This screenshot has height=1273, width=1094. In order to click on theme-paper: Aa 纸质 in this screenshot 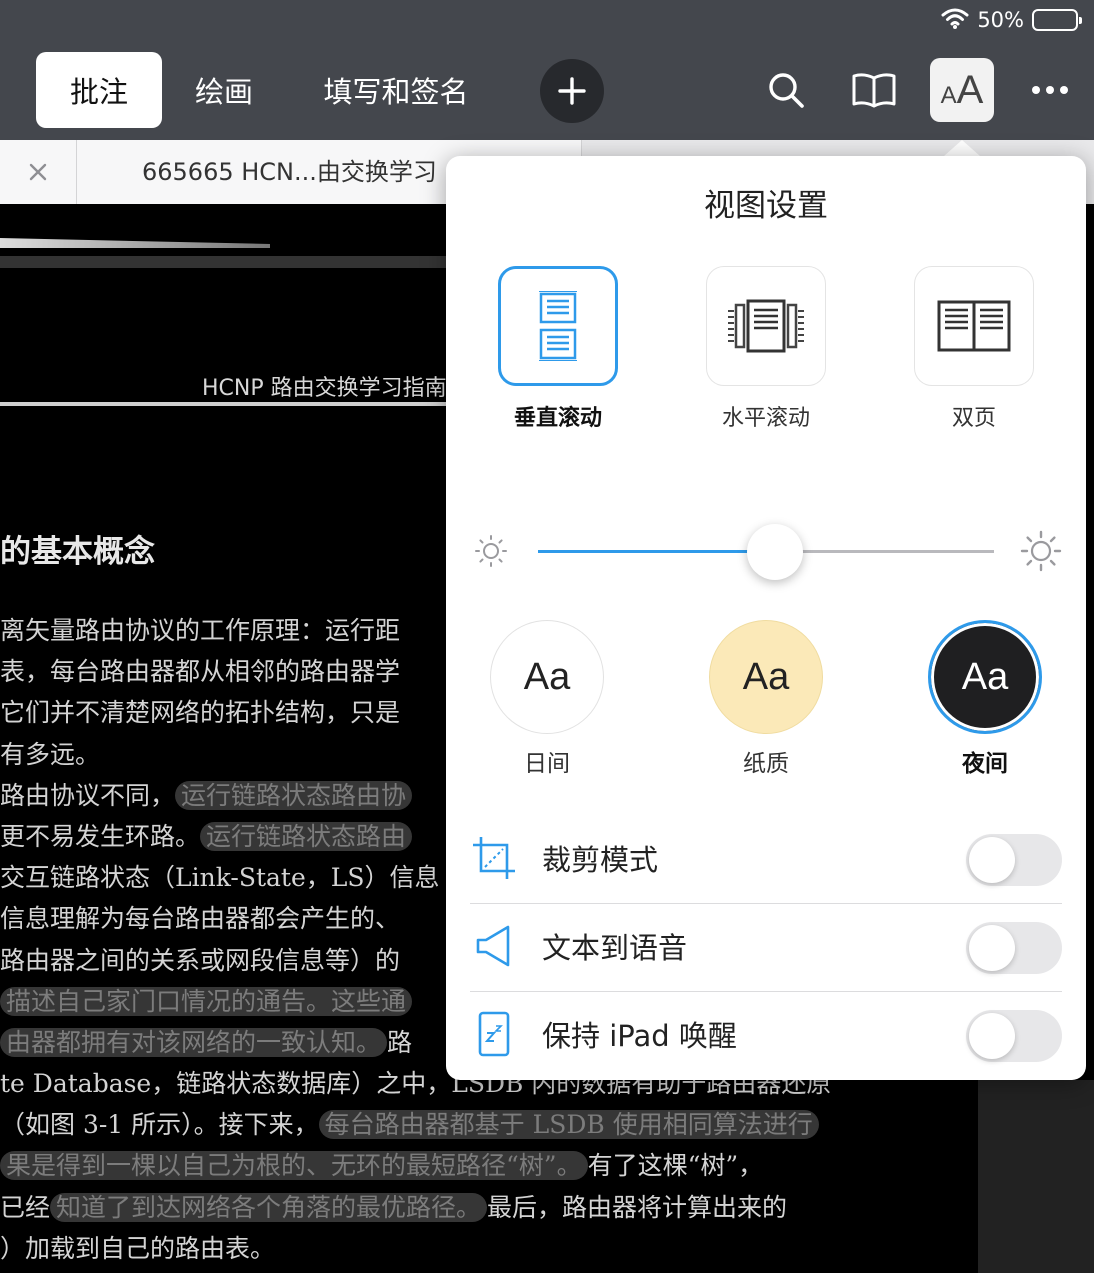, I will do `click(766, 699)`.